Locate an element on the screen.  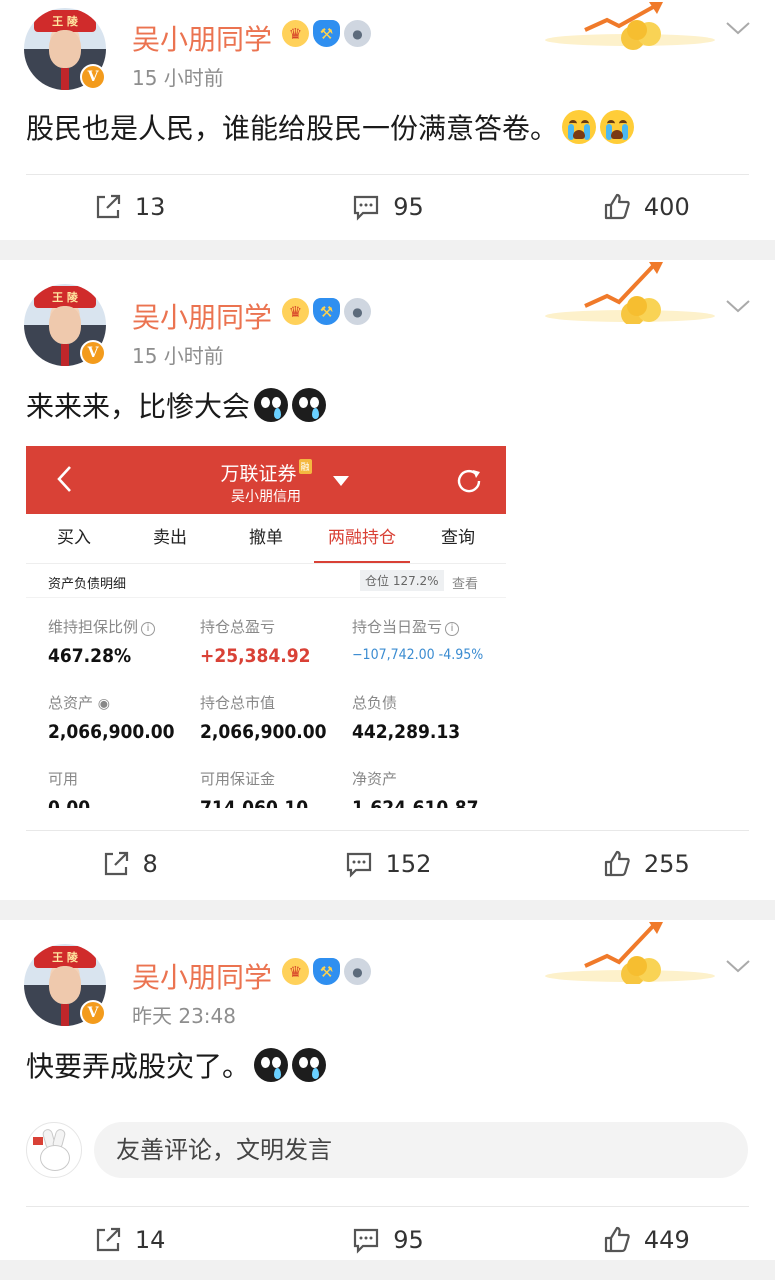
metric-value: 714,060.10 is located at coordinates (254, 802).